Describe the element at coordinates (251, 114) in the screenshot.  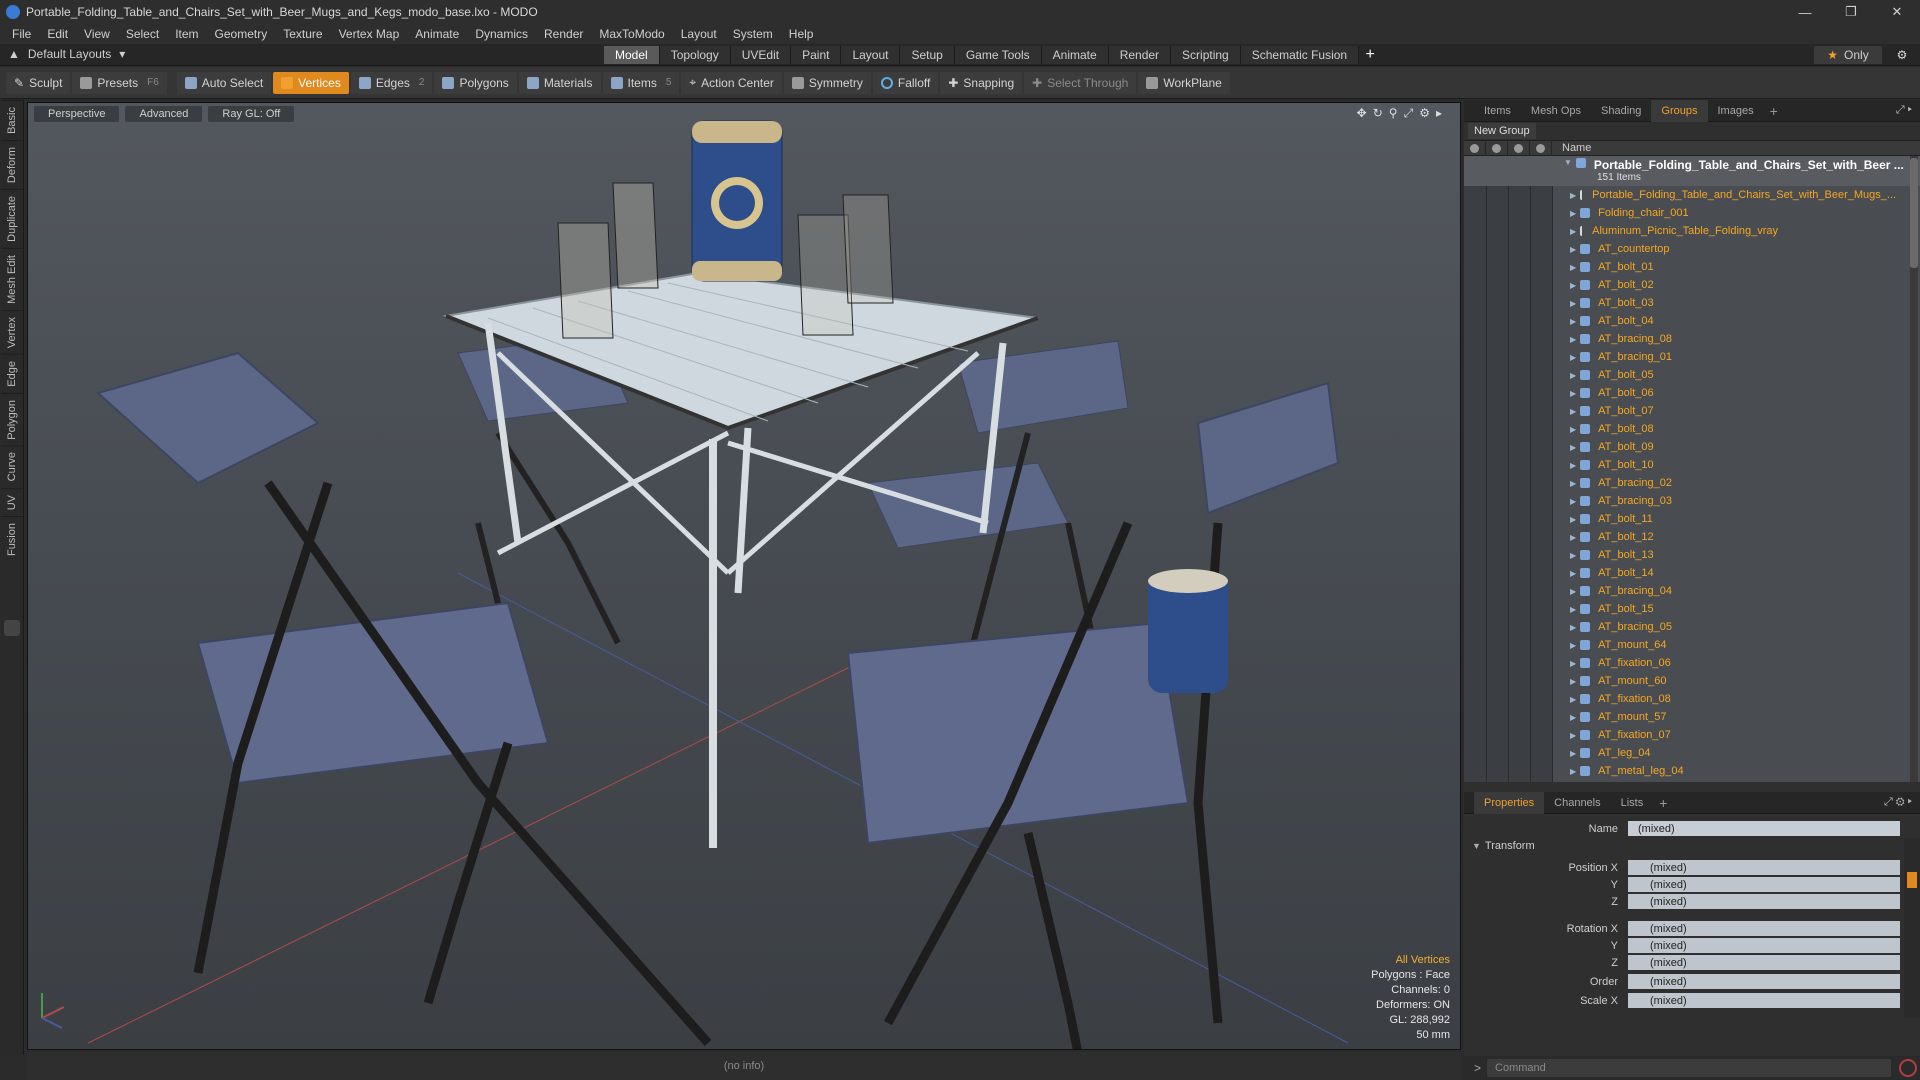
I see `raygl-button: Ray GL: Off` at that location.